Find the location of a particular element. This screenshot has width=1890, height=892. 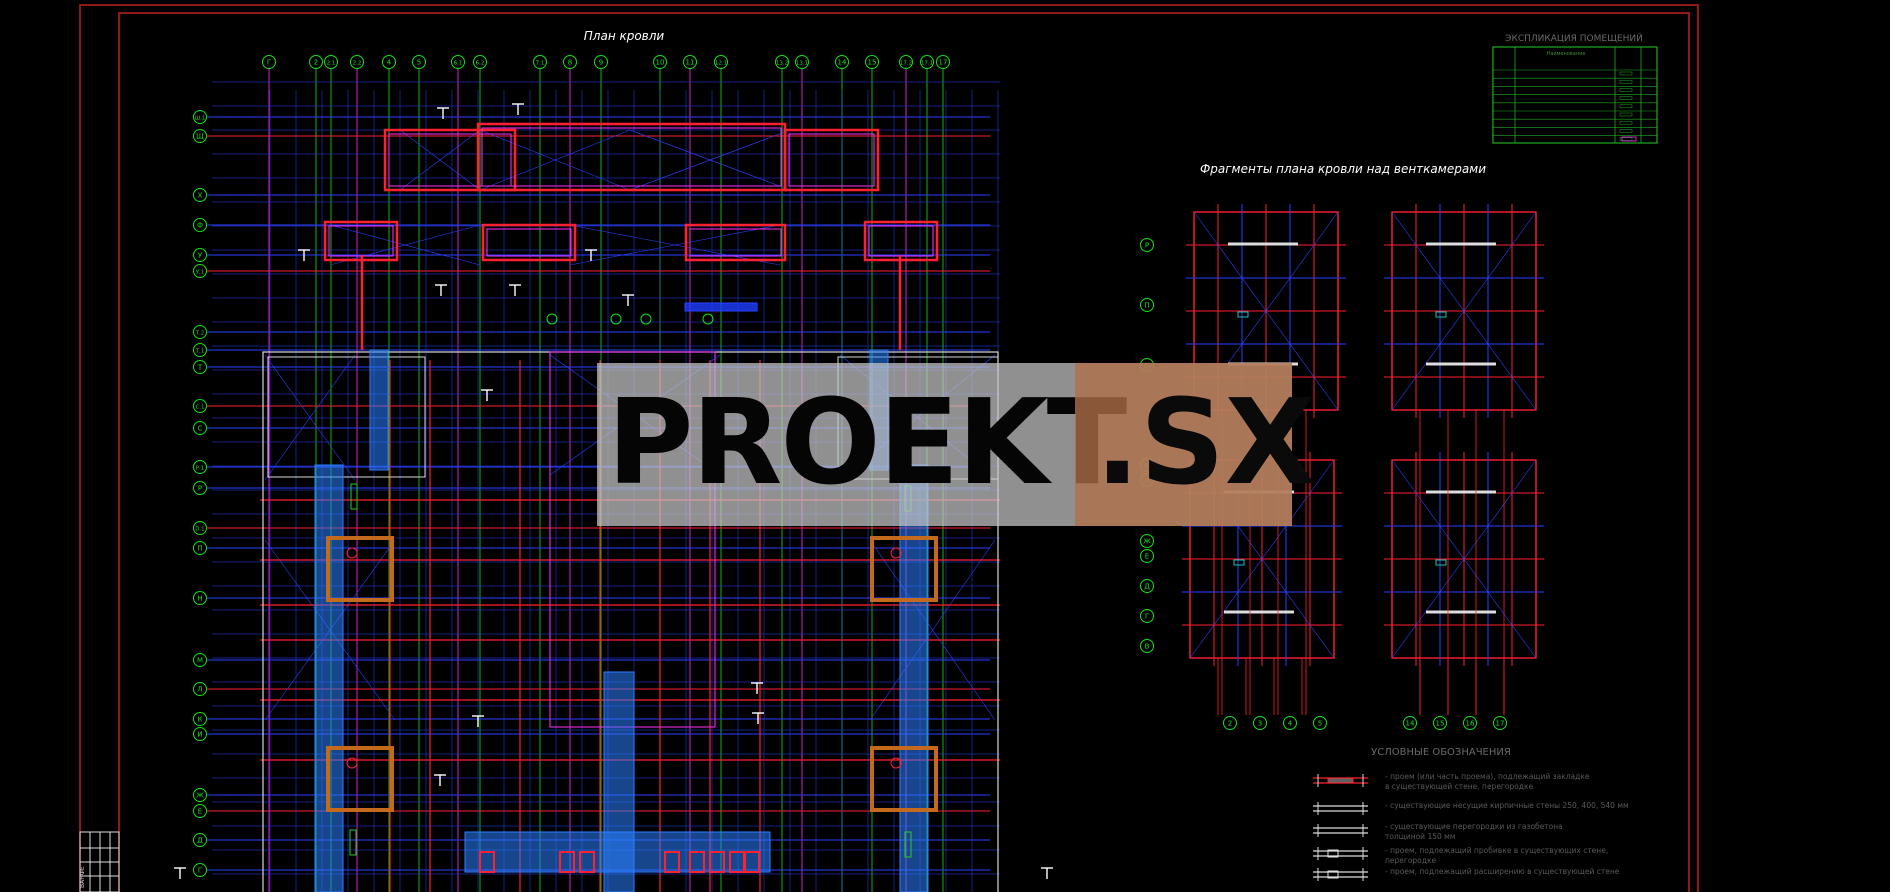

axis-bubble-top: 7.1 is located at coordinates (540, 62).